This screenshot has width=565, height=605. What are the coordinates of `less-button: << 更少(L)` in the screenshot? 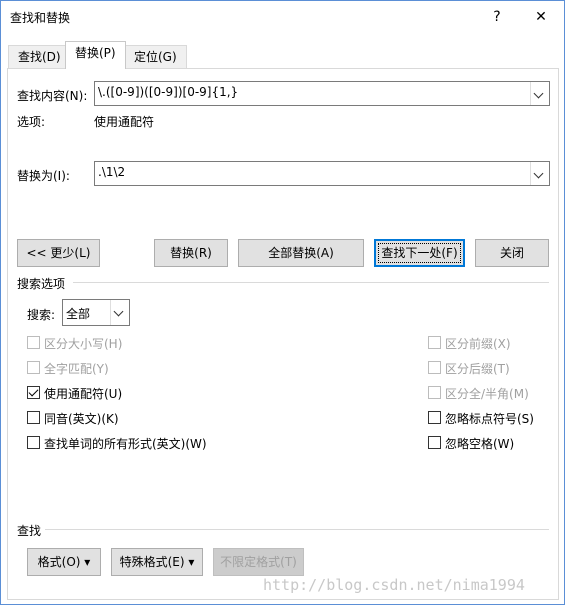 It's located at (58, 253).